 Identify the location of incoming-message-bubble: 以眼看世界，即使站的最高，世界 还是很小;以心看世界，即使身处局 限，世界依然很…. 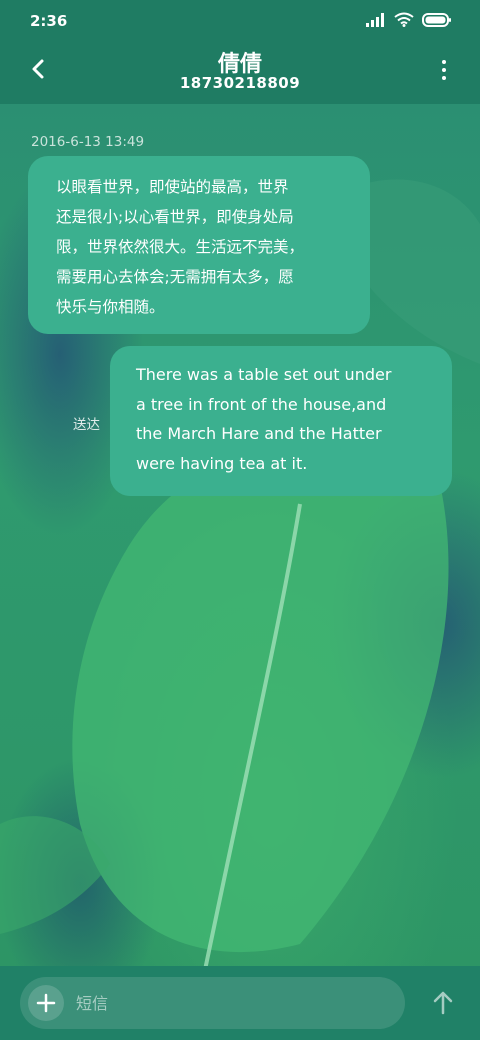
(199, 245).